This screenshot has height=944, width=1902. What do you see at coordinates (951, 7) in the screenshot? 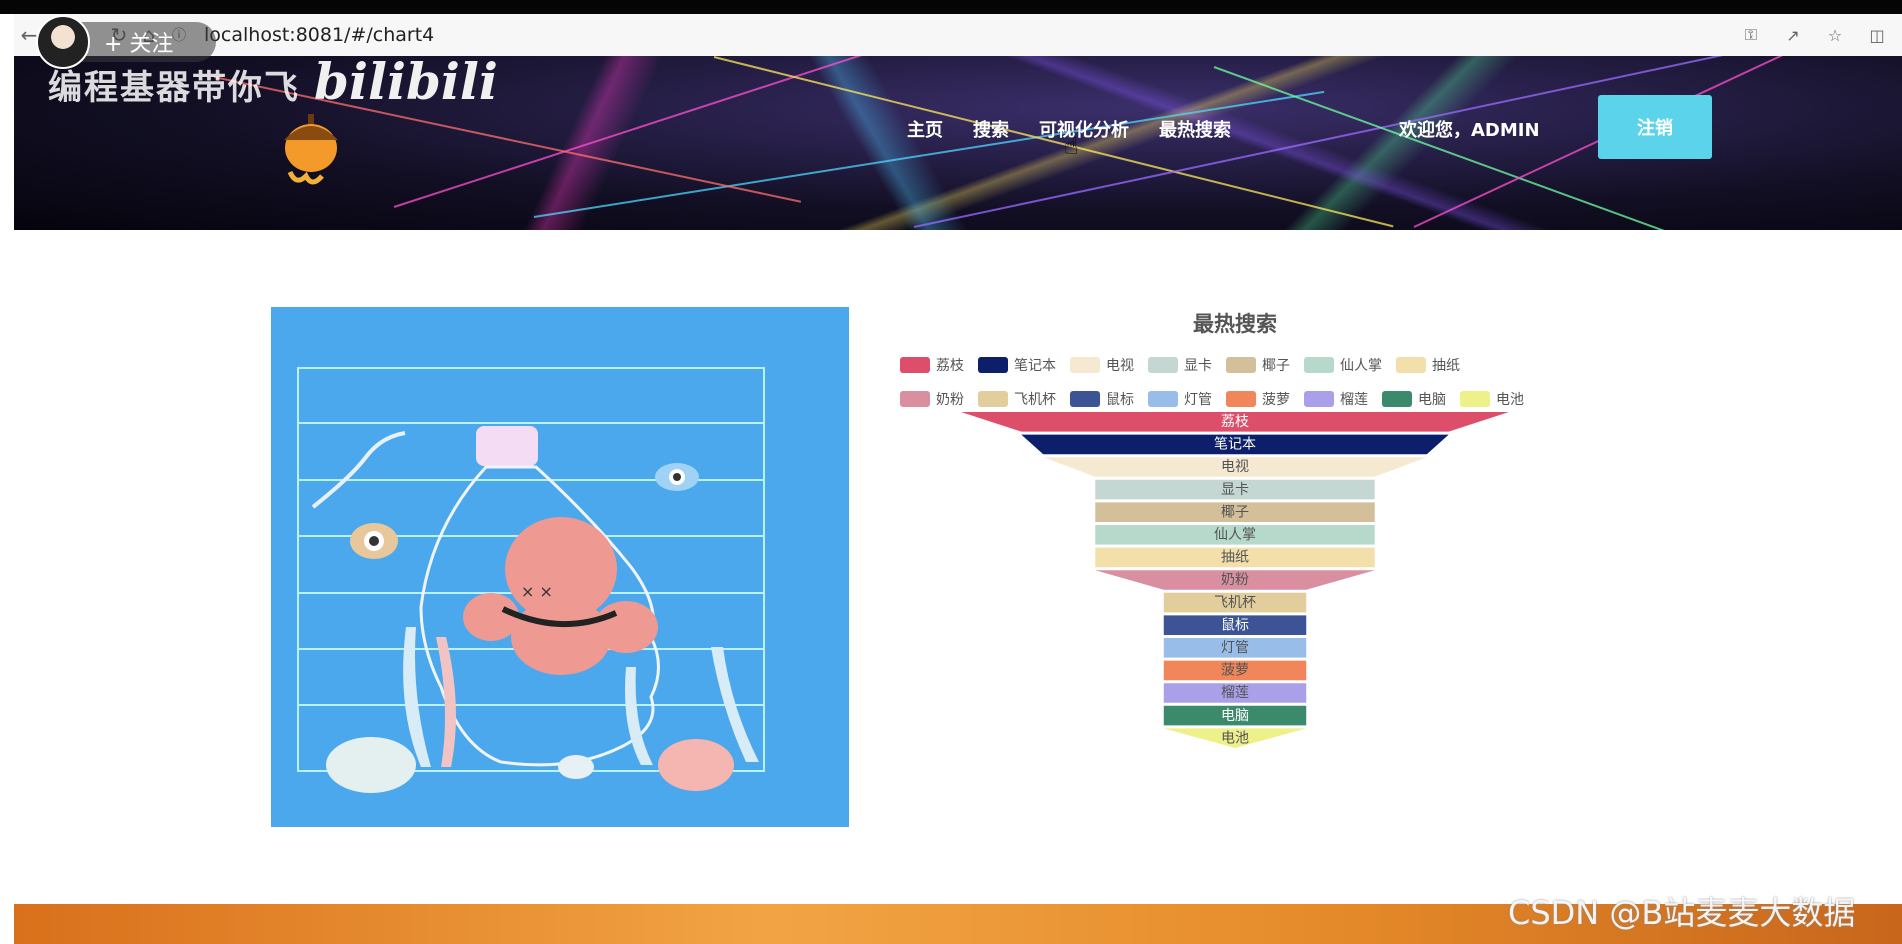
I see `window-top-edge` at bounding box center [951, 7].